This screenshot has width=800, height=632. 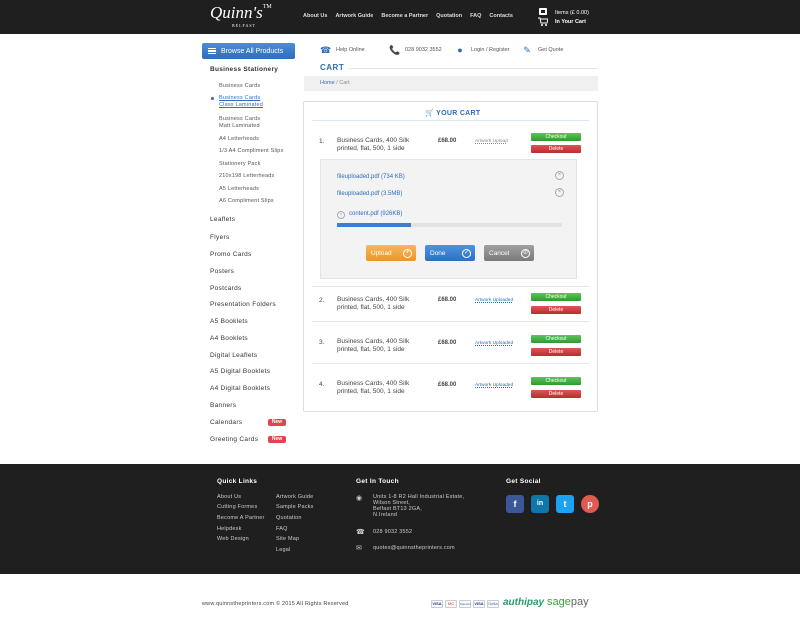 I want to click on breadcrumb-current: Cart, so click(x=344, y=83).